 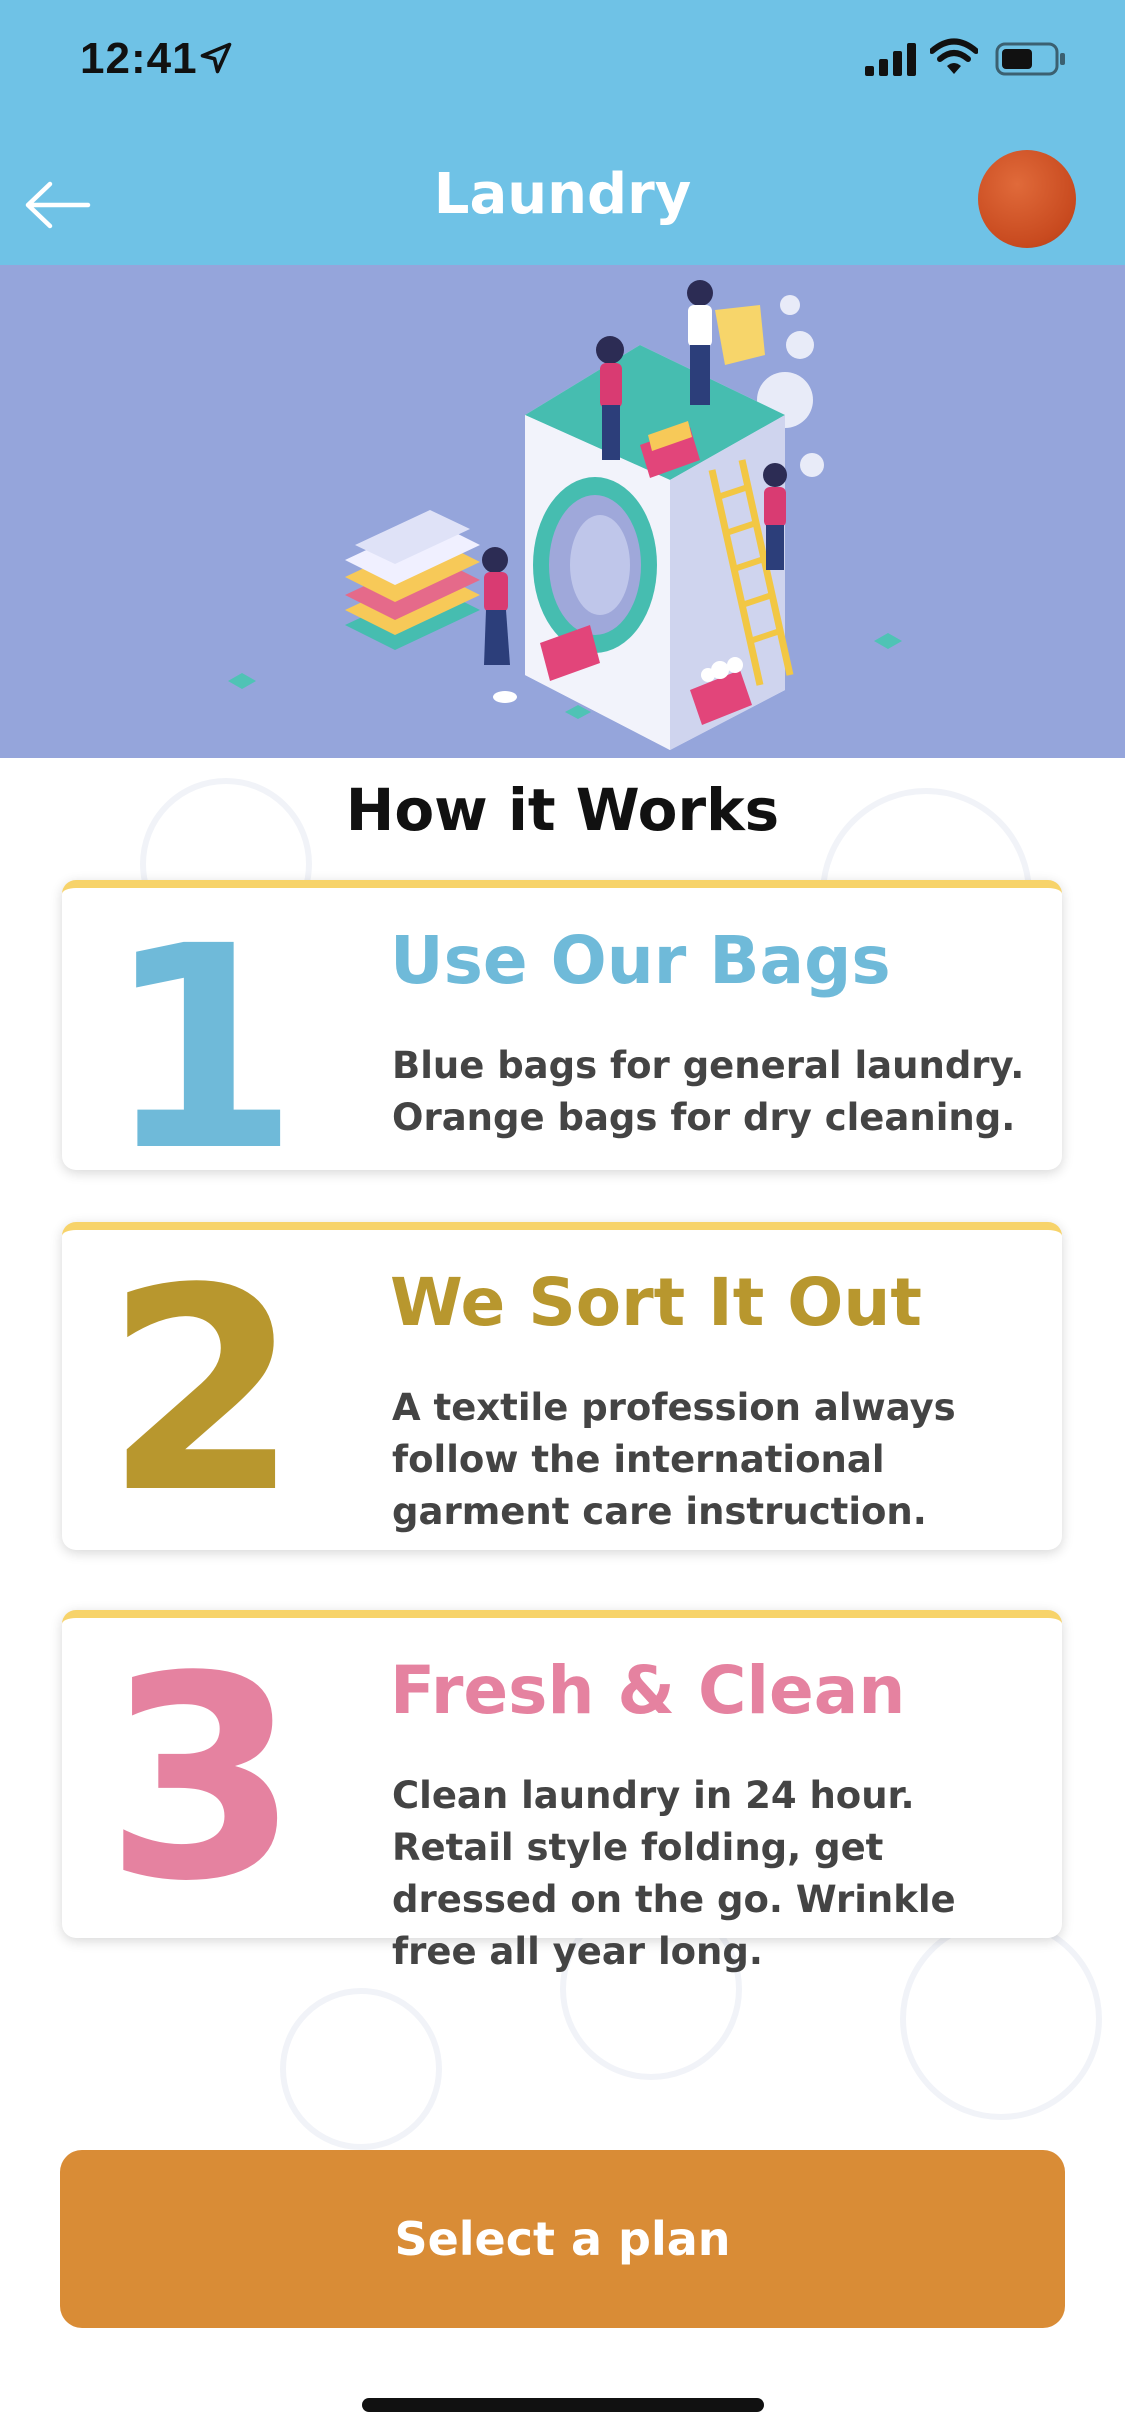 What do you see at coordinates (565, 515) in the screenshot?
I see `washing-machine-illustration` at bounding box center [565, 515].